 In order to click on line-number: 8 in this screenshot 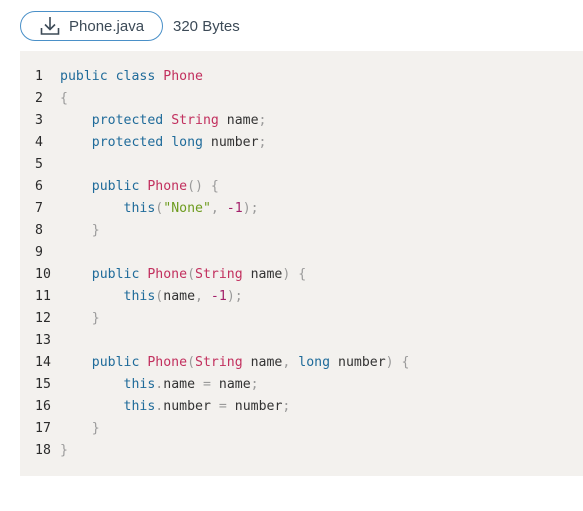, I will do `click(39, 230)`.